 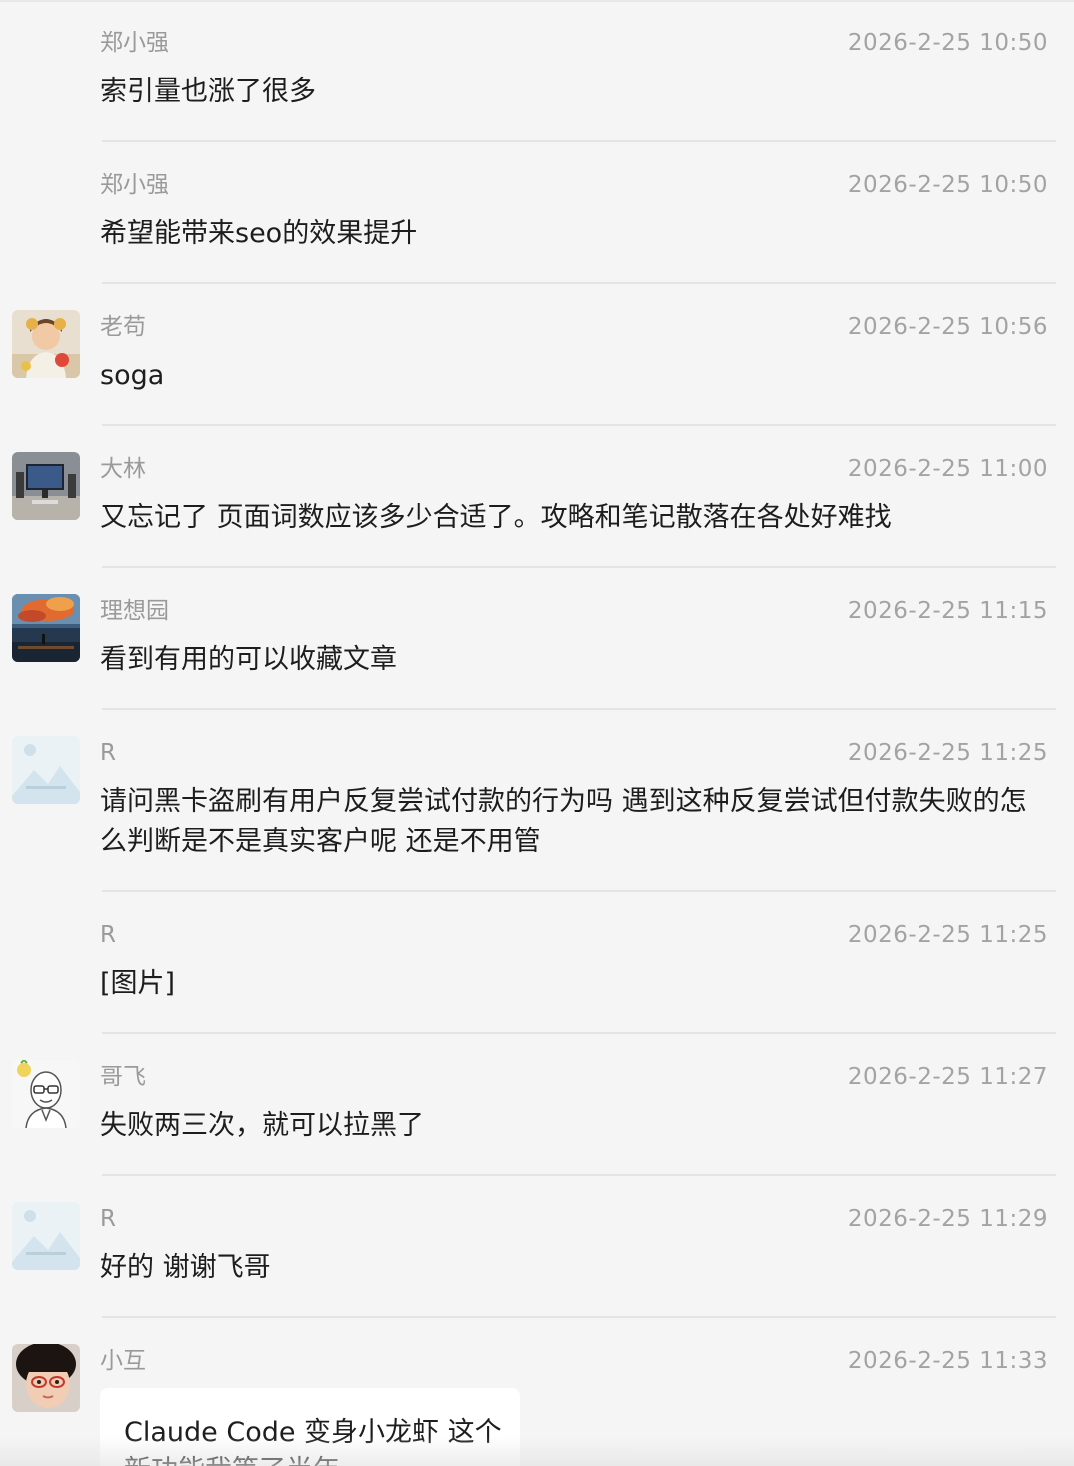 I want to click on desk-photo-avatar-icon, so click(x=46, y=486).